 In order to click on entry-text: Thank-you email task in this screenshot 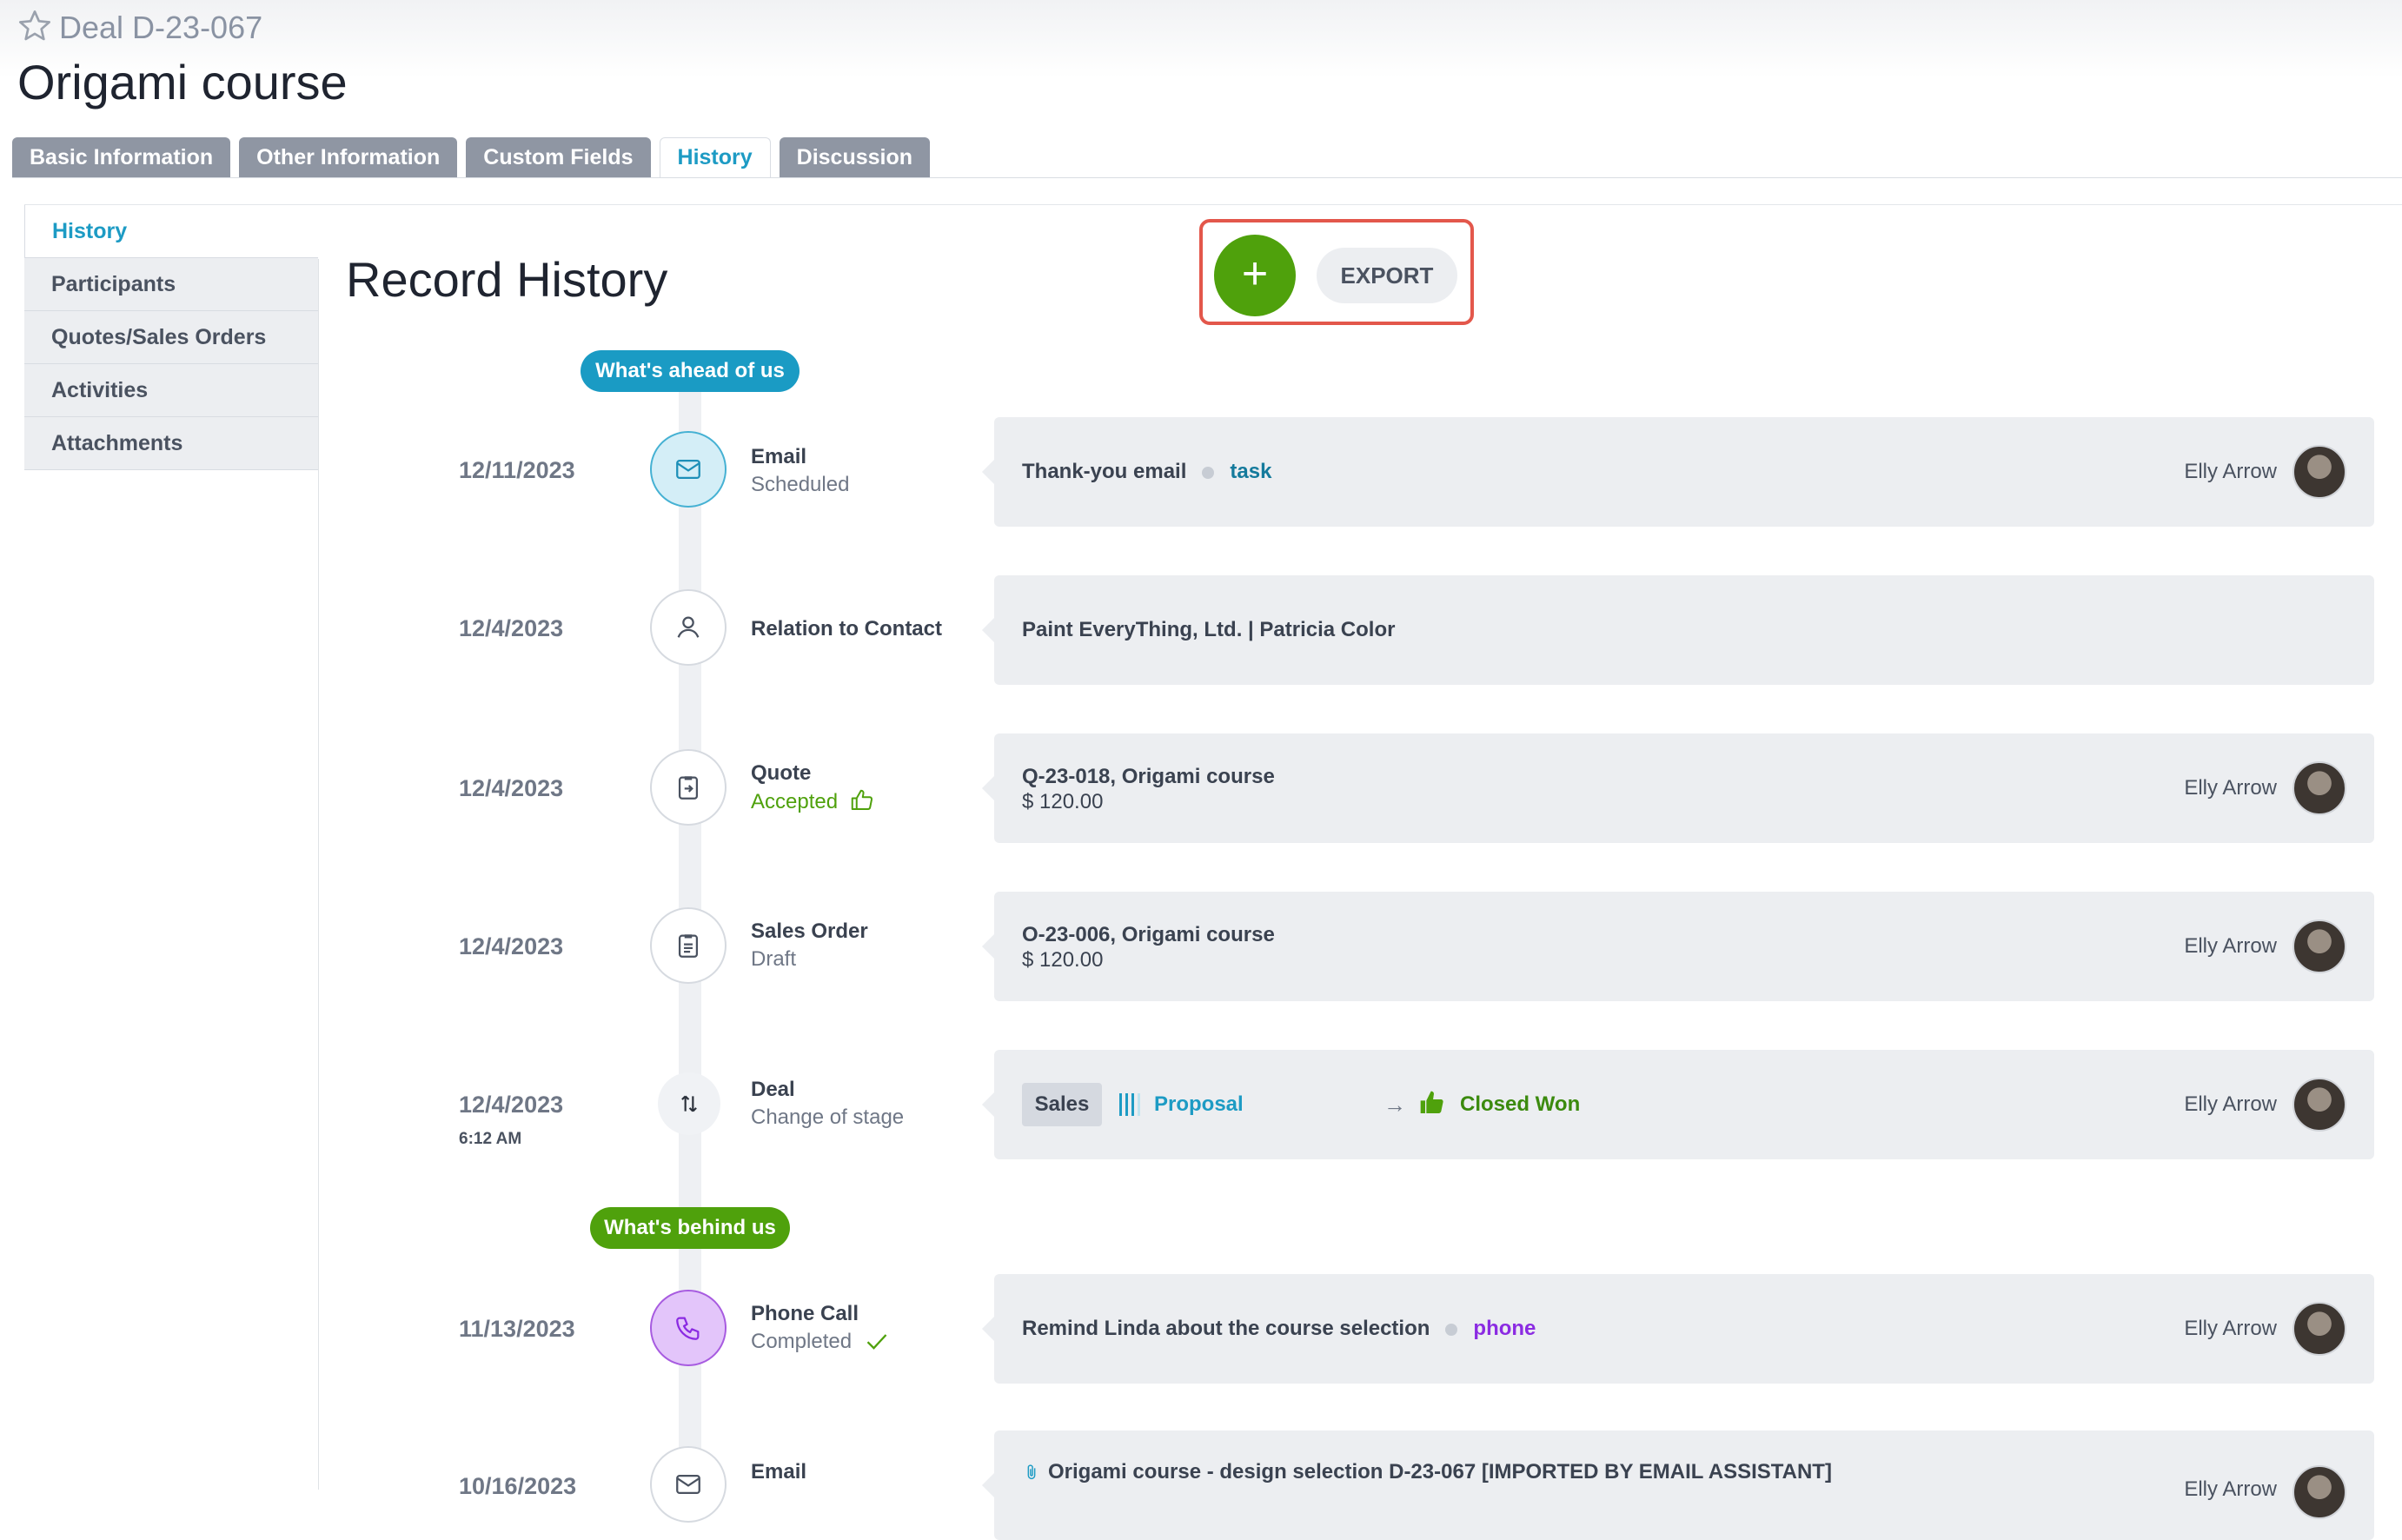, I will do `click(1146, 472)`.